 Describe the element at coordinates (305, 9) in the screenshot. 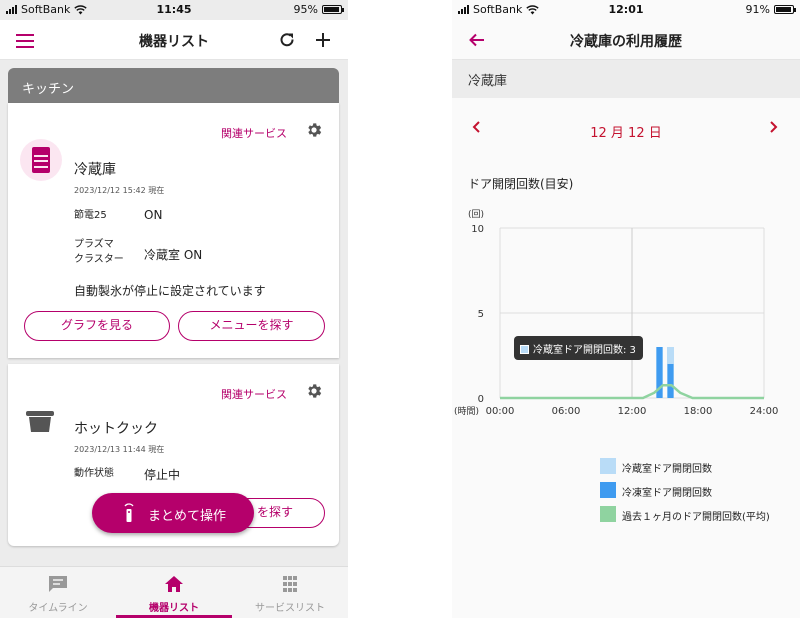

I see `battery-percent: 95%` at that location.